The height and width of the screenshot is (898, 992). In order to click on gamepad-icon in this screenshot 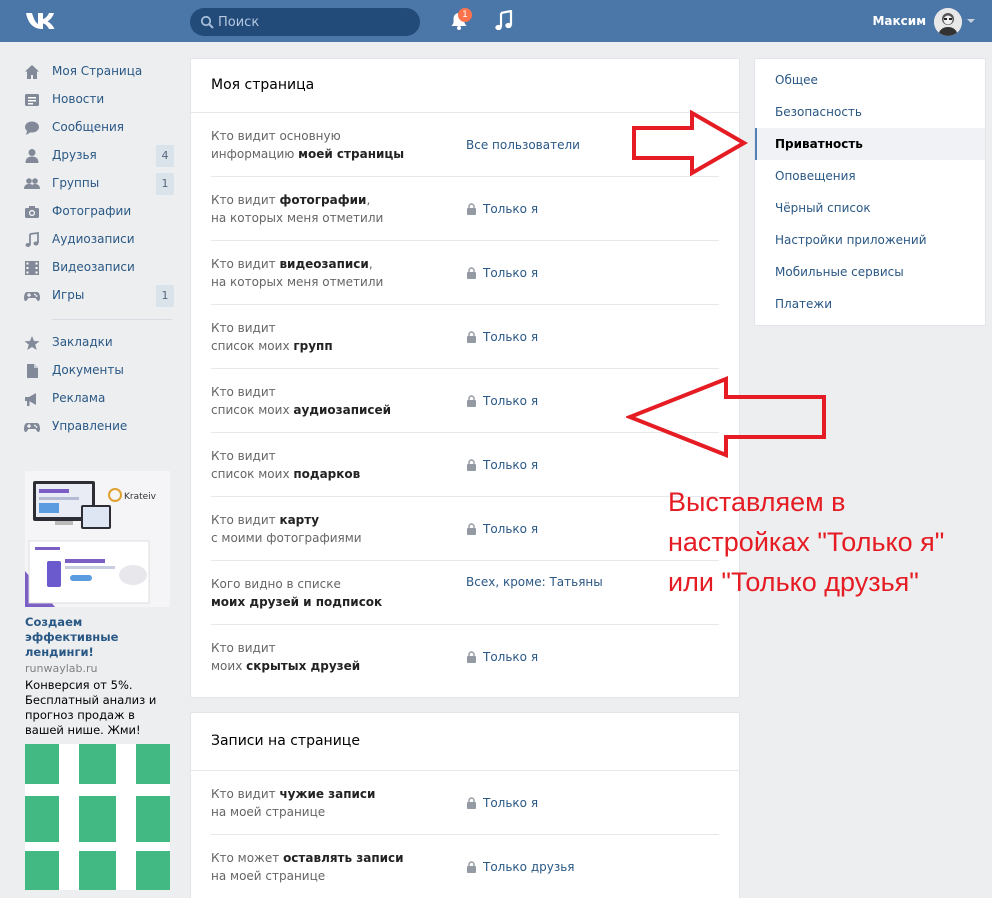, I will do `click(32, 297)`.